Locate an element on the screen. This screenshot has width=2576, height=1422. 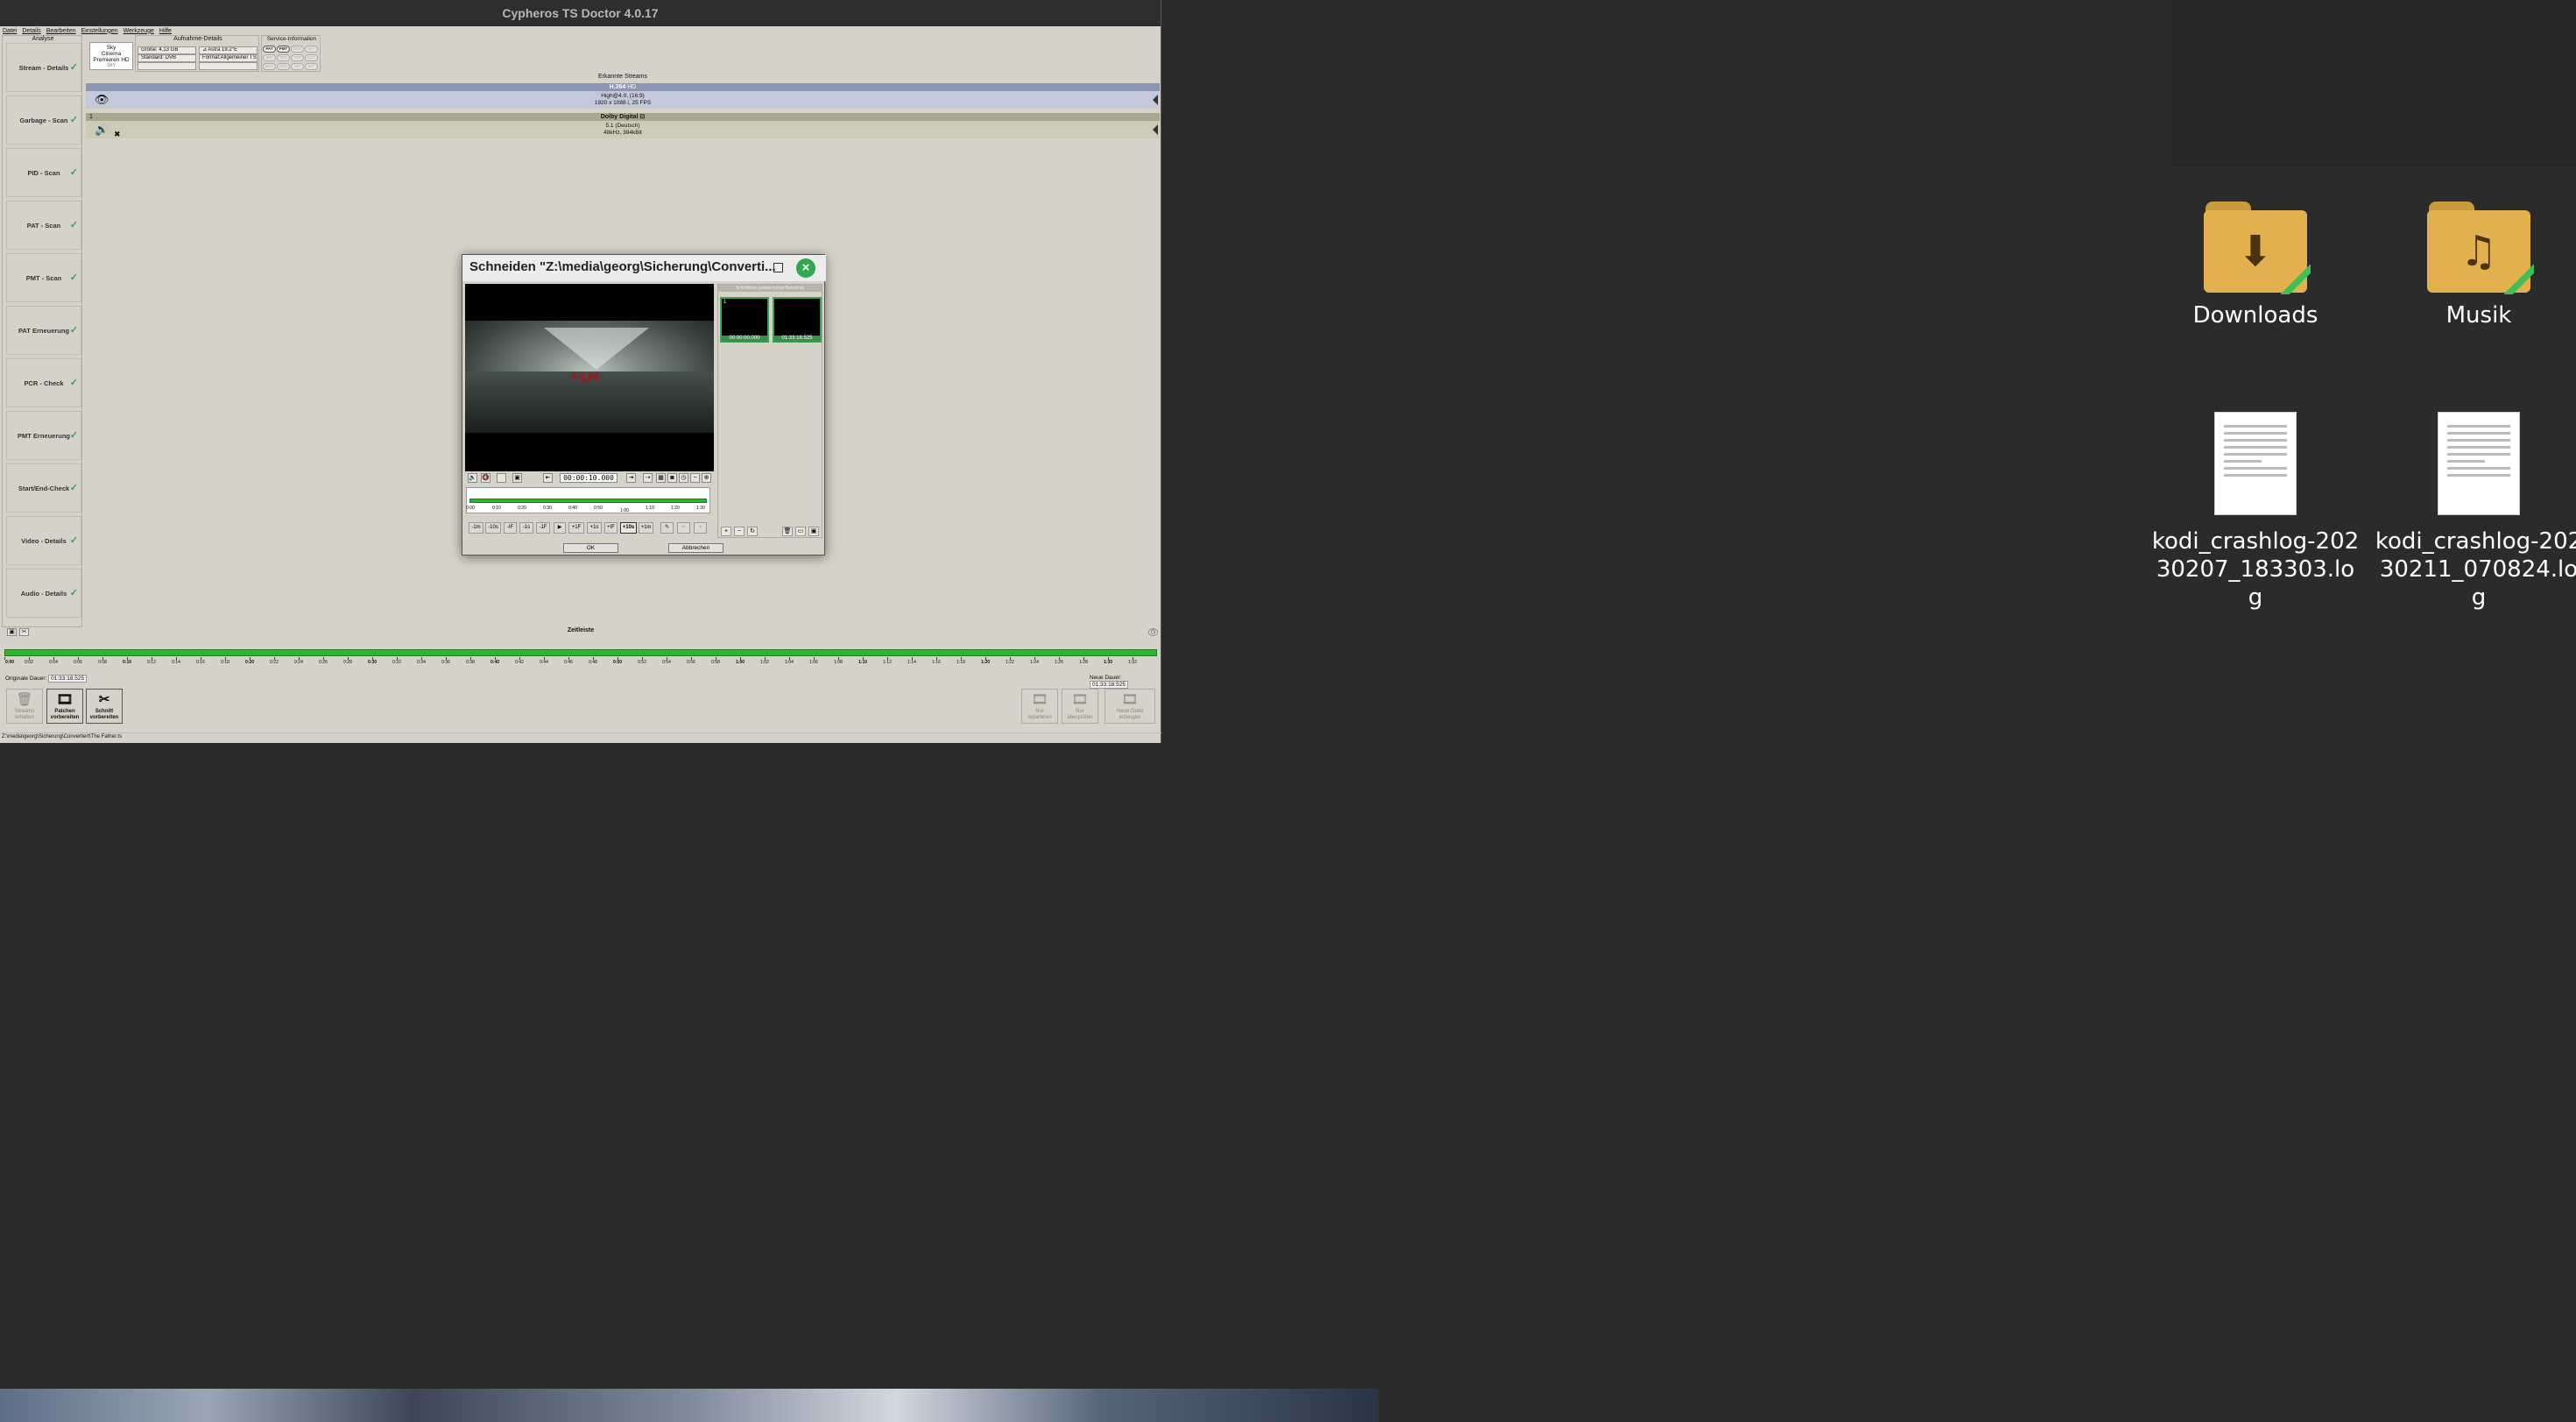
jump-start-icon: ⇤ is located at coordinates (548, 478).